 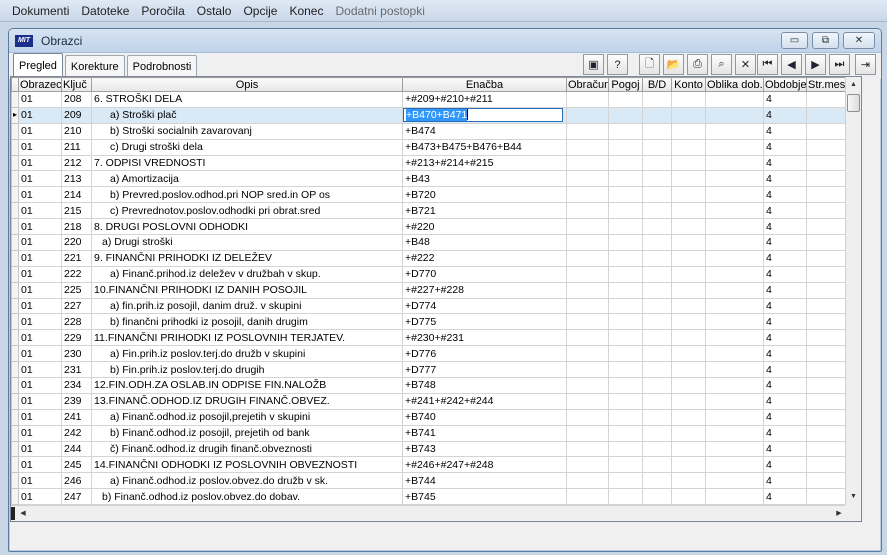 What do you see at coordinates (40, 84) in the screenshot?
I see `column-header-obrazec: Obrazec` at bounding box center [40, 84].